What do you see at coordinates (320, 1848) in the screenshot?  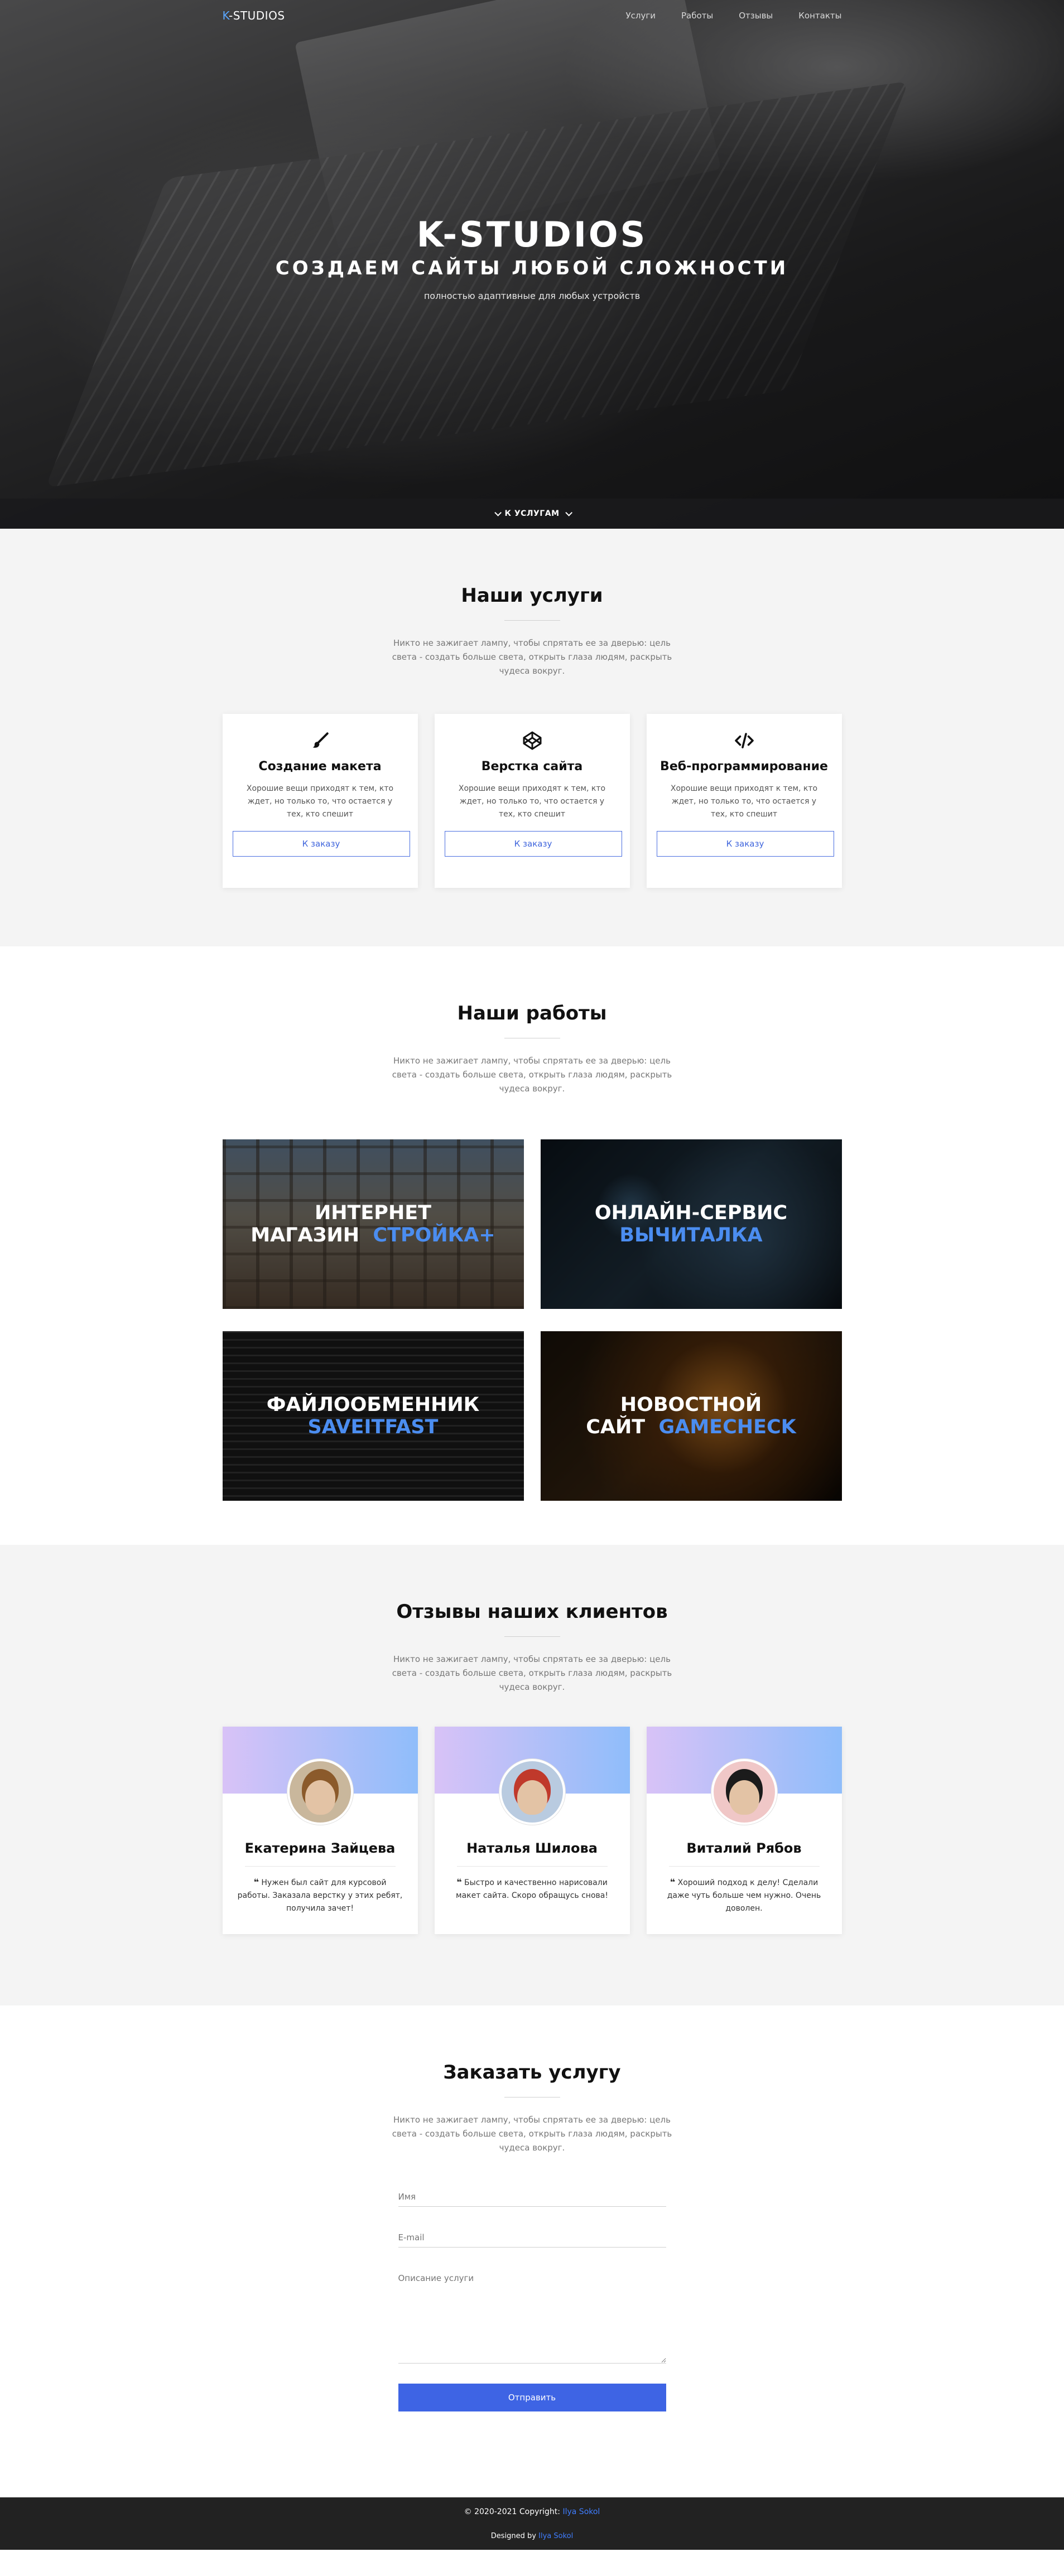 I see `reviewer-name: Екатерина Зайцева` at bounding box center [320, 1848].